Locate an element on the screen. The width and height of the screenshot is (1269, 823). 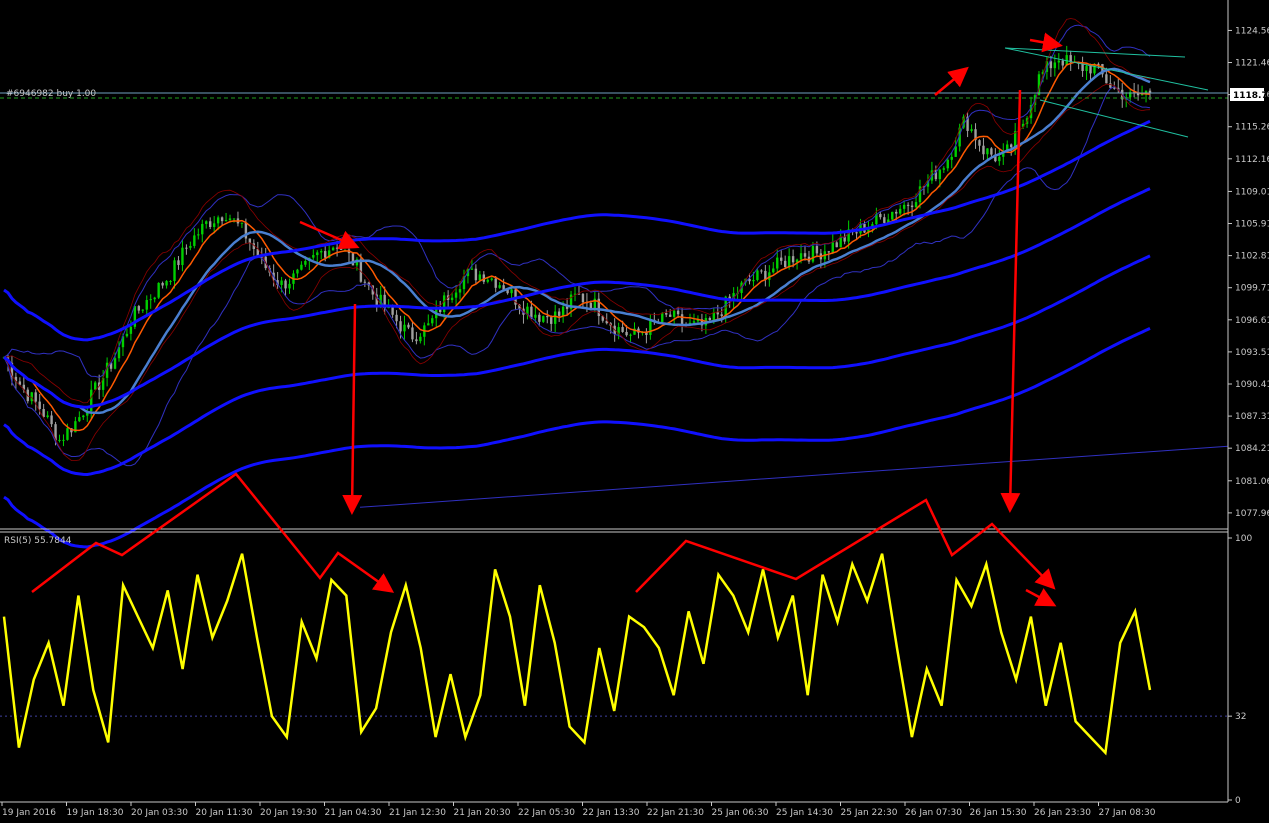
x-tick-label: 27 Jan 08:30 is located at coordinates (1127, 813).